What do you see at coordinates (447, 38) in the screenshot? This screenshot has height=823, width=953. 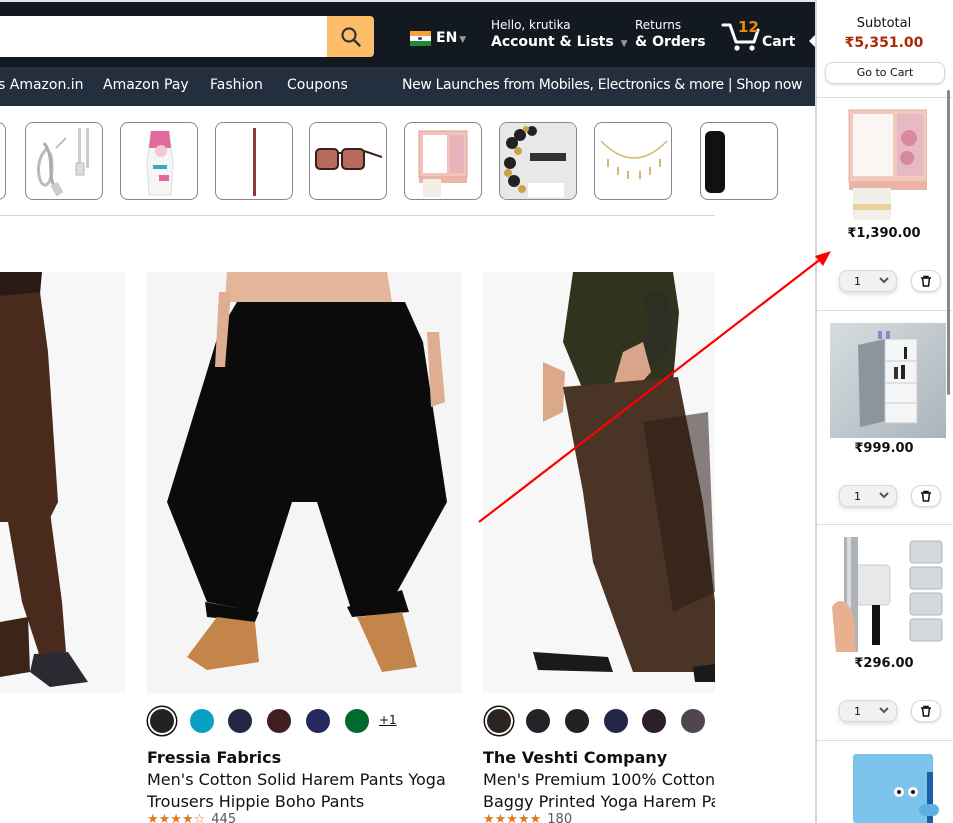 I see `language-label: EN` at bounding box center [447, 38].